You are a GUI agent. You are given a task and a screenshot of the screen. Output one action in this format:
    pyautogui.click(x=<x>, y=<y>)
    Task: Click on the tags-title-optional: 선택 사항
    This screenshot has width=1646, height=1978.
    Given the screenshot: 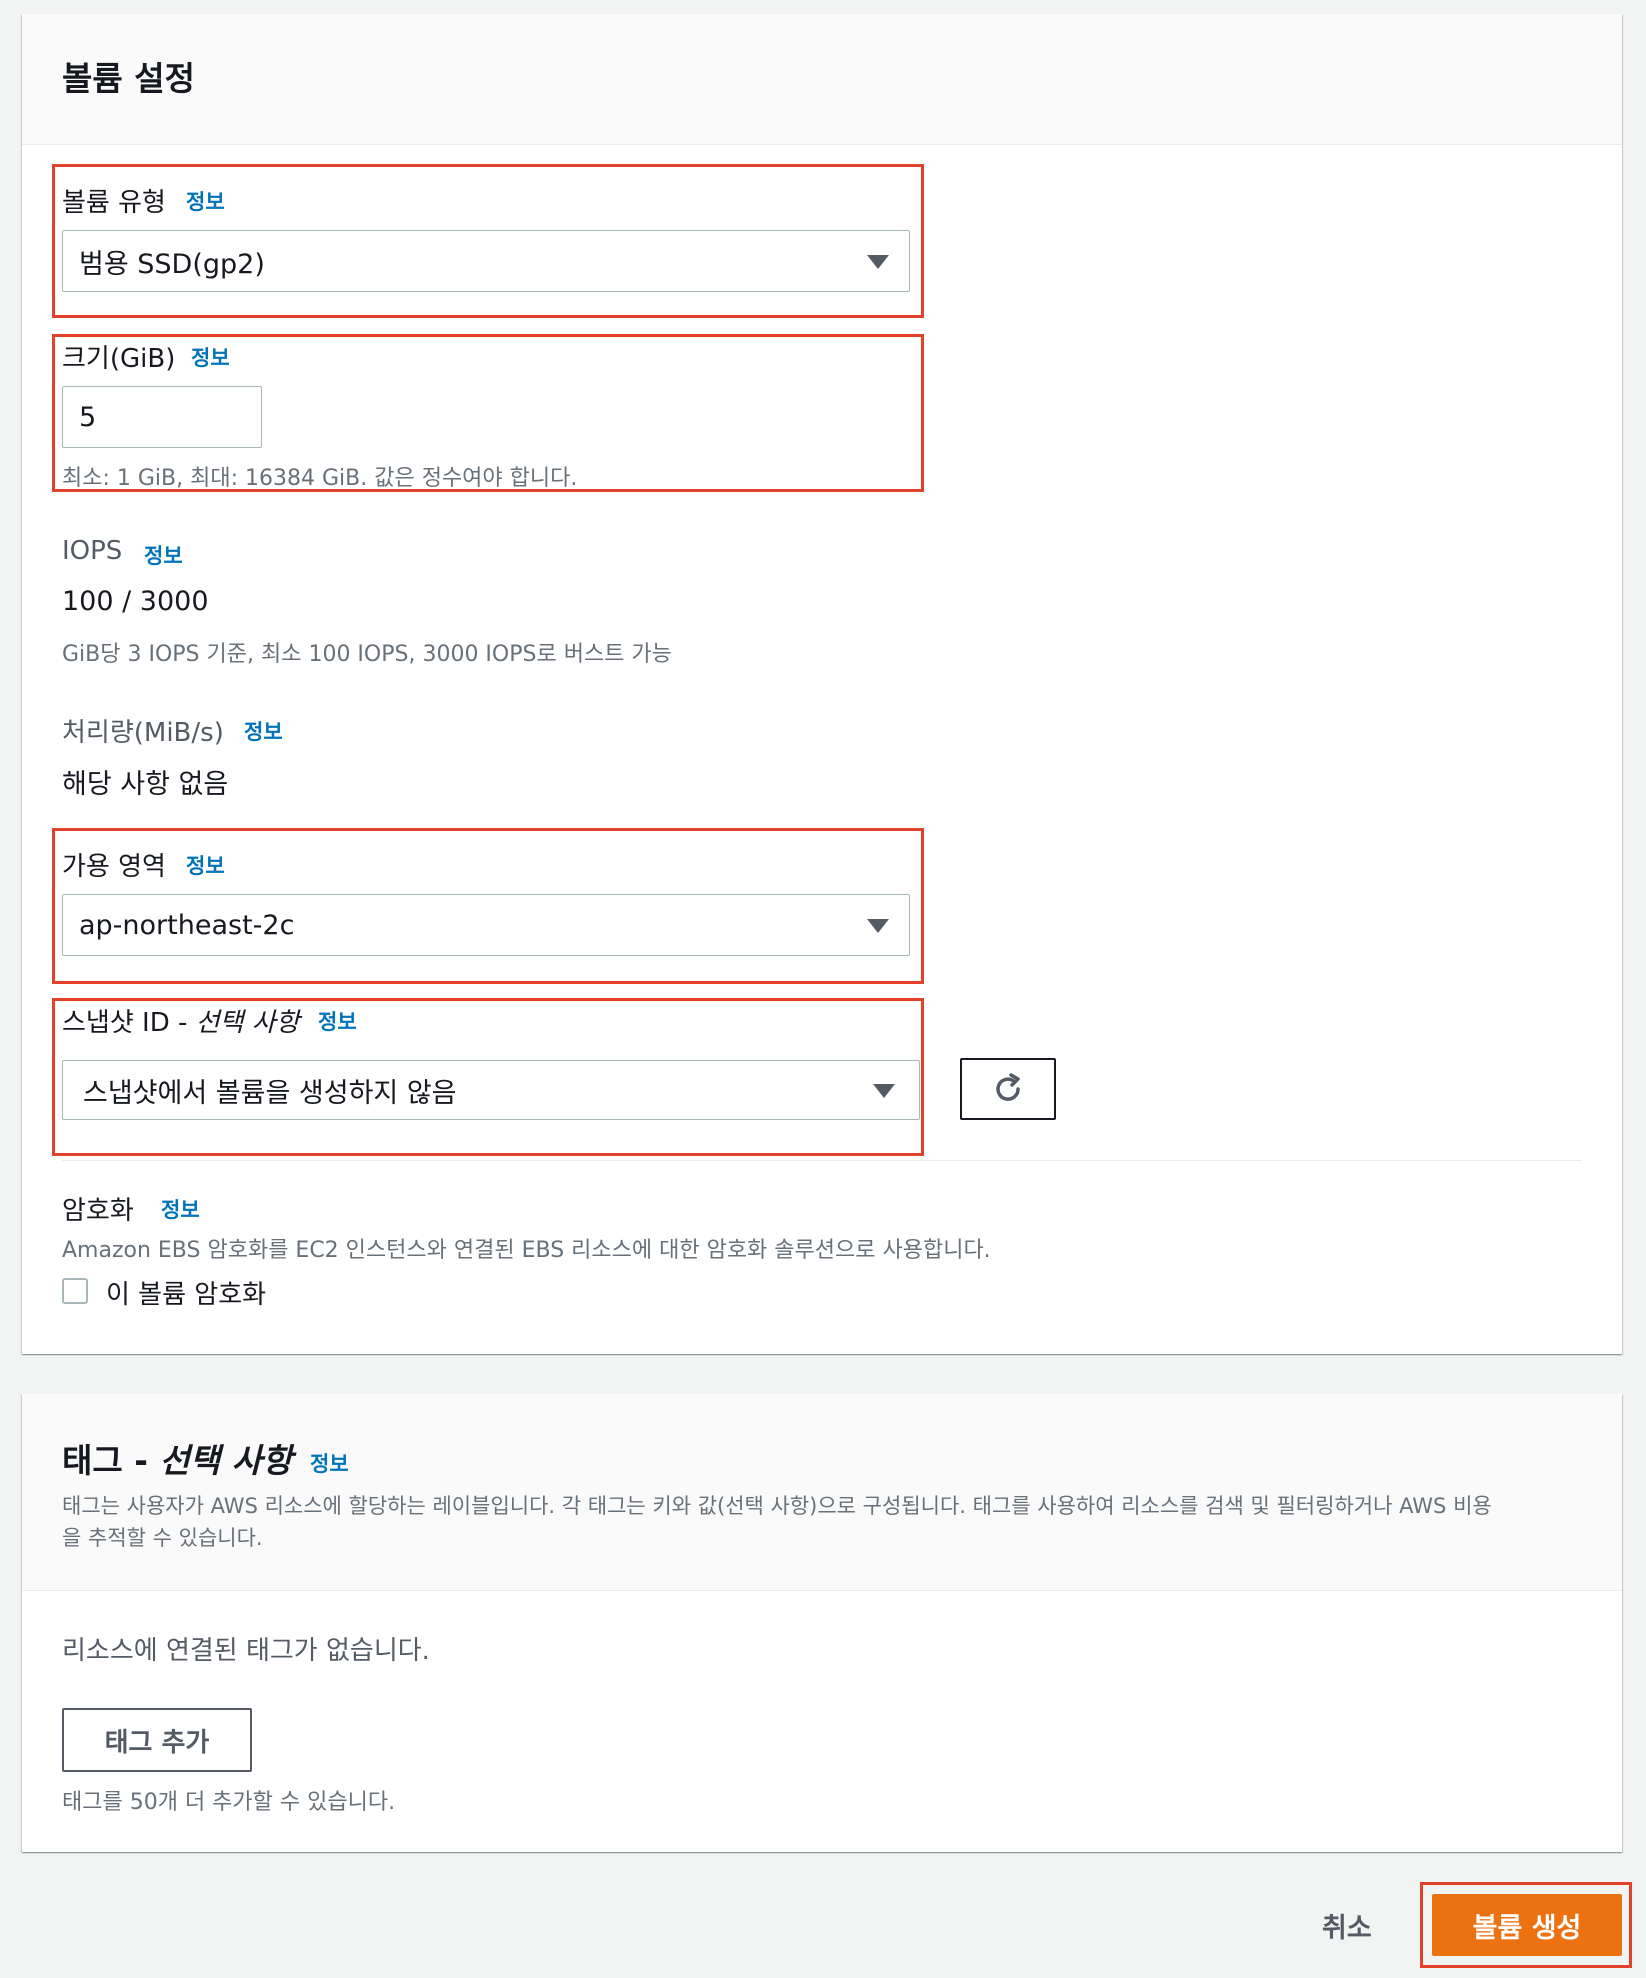 What is the action you would take?
    pyautogui.click(x=226, y=1460)
    